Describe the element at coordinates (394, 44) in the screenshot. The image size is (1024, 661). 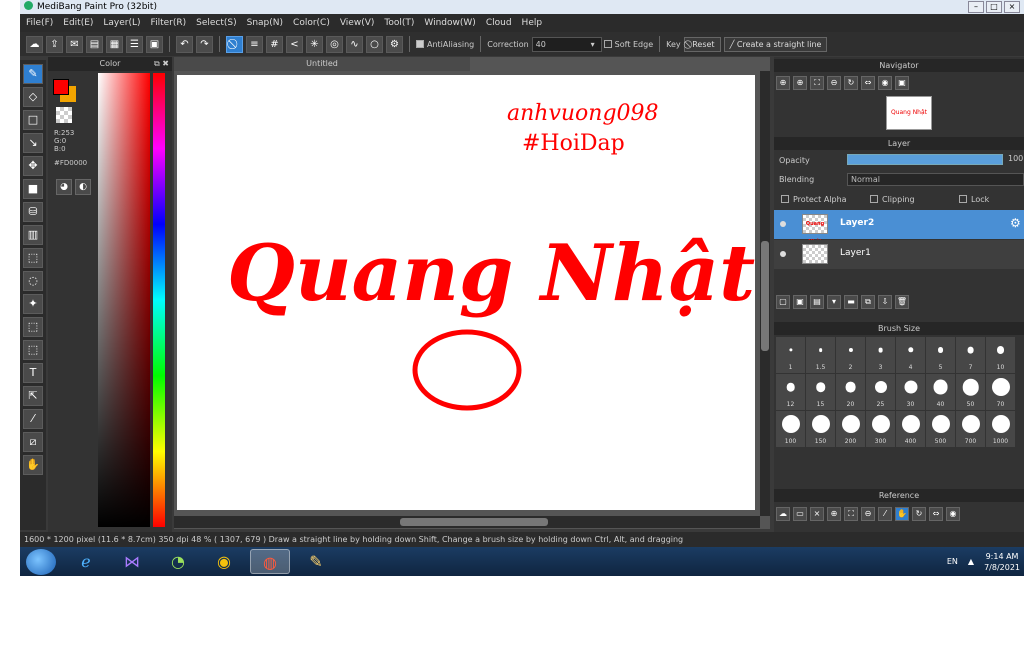
I see `snap-settings-icon: ⚙` at that location.